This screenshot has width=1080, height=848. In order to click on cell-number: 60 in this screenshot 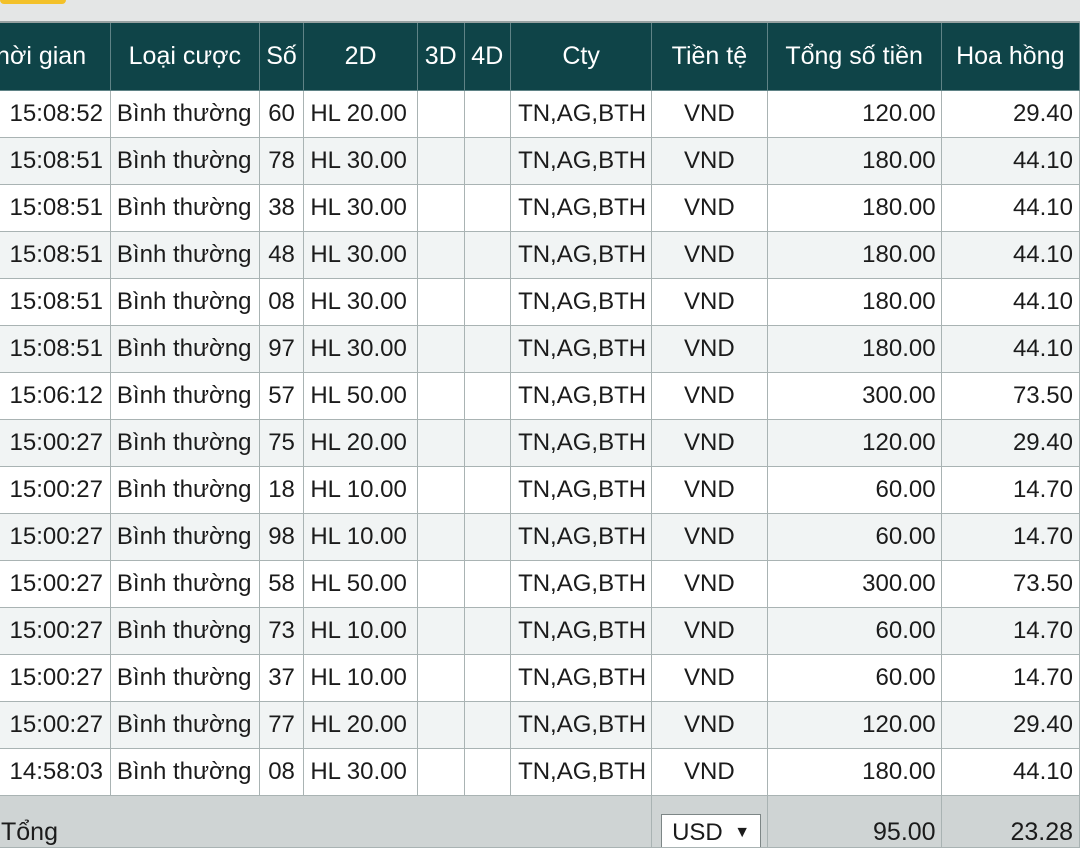, I will do `click(281, 113)`.